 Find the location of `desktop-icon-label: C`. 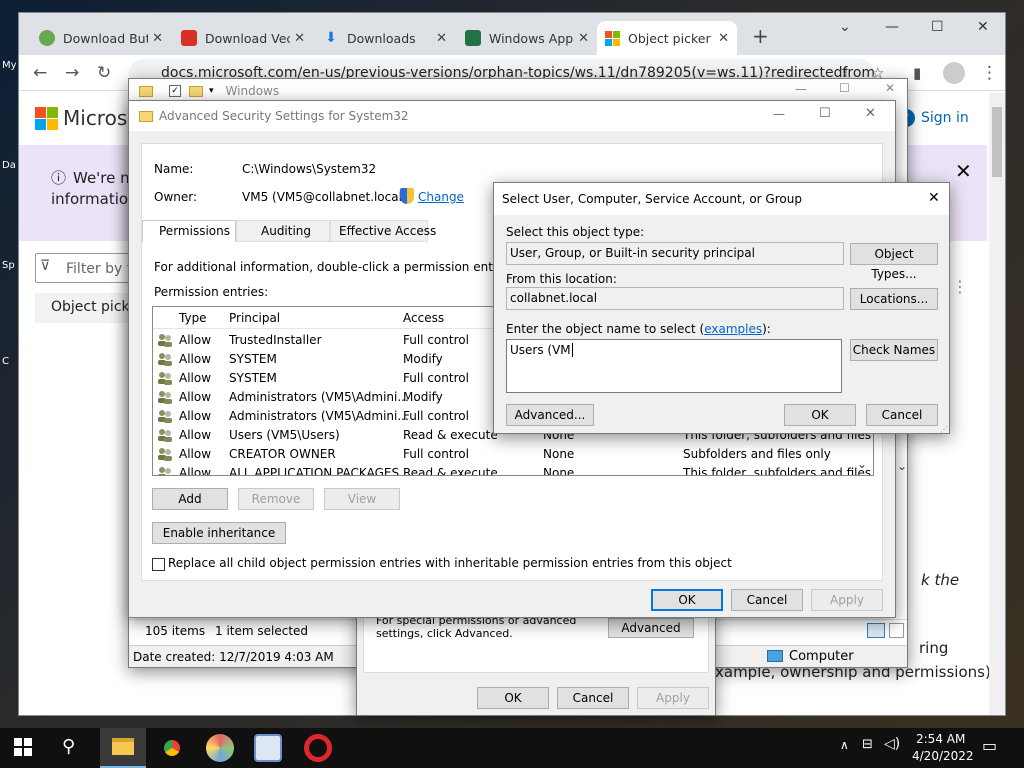

desktop-icon-label: C is located at coordinates (5, 361).